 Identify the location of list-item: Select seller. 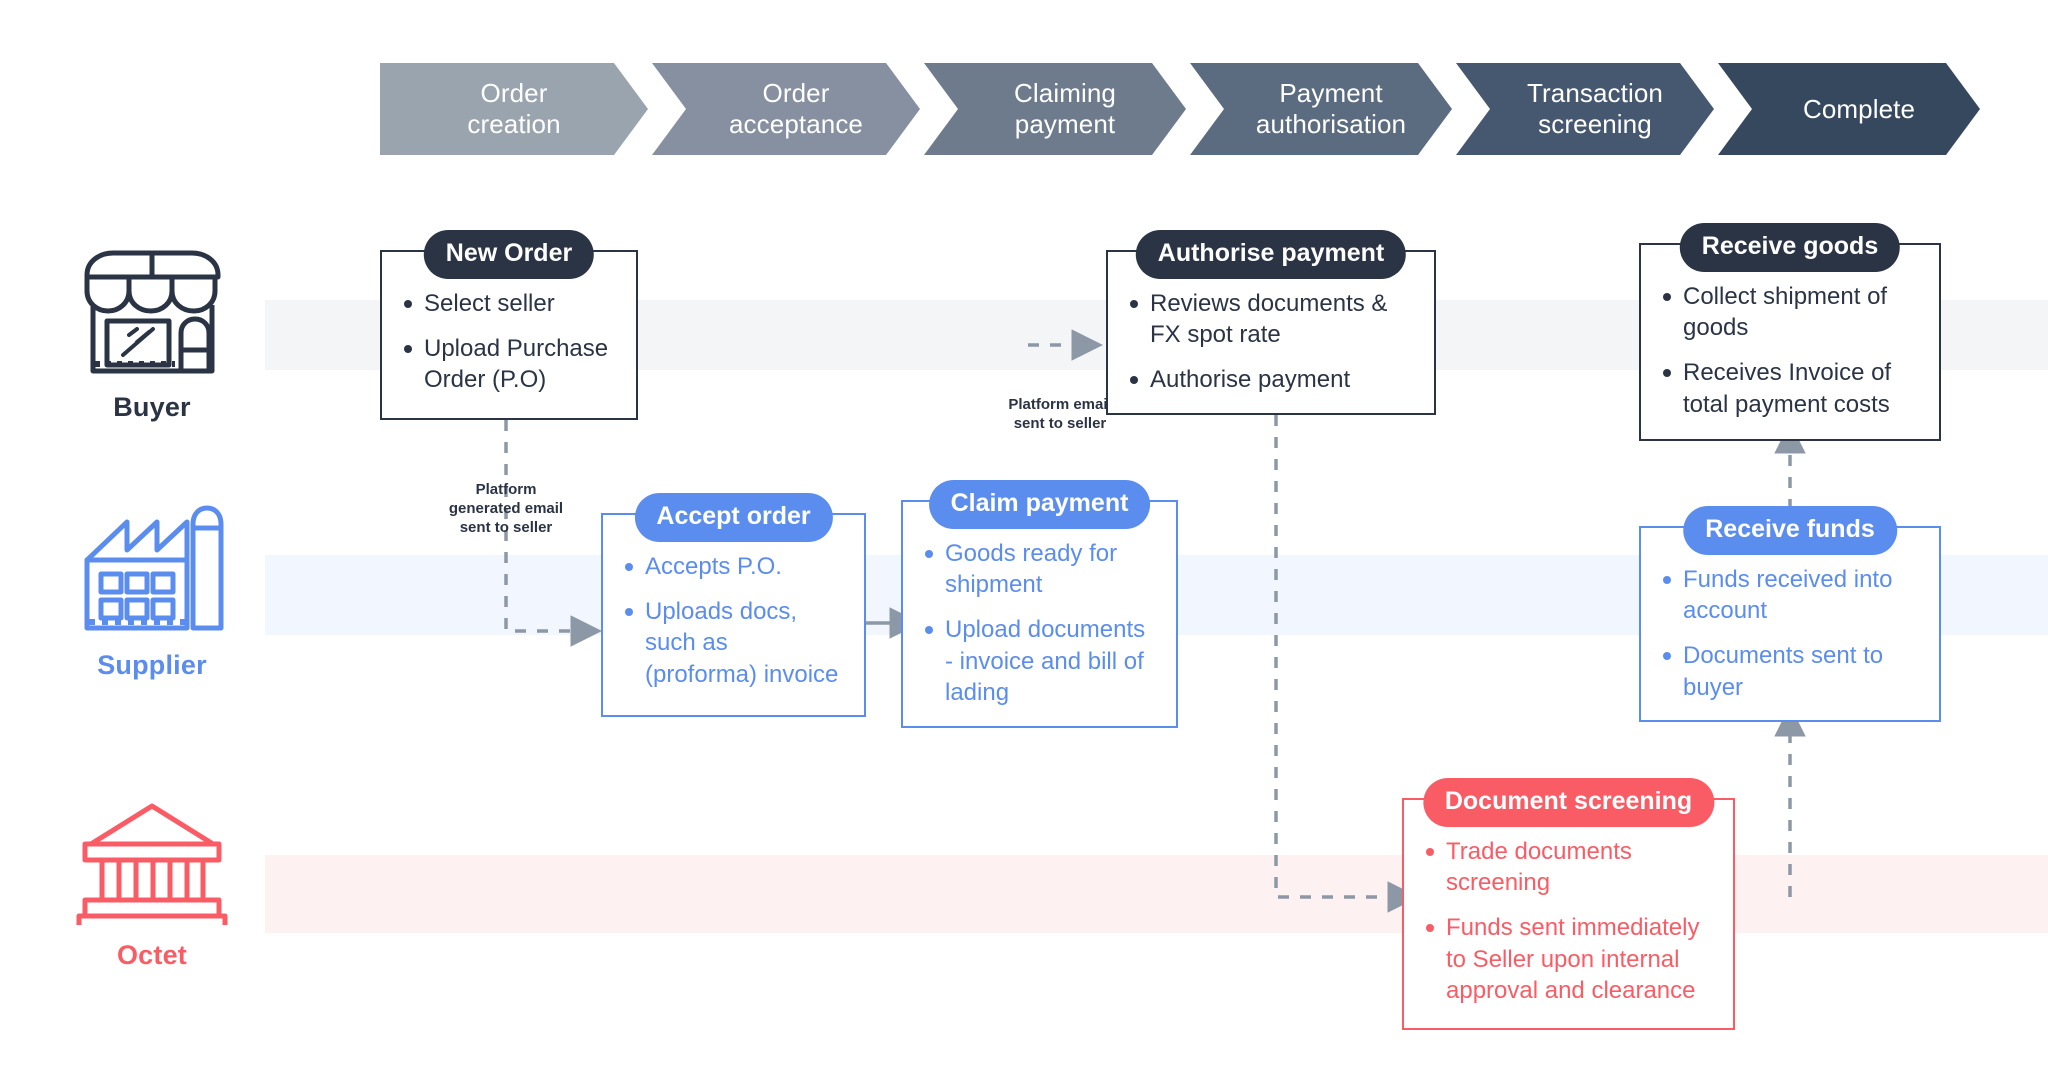
(509, 303).